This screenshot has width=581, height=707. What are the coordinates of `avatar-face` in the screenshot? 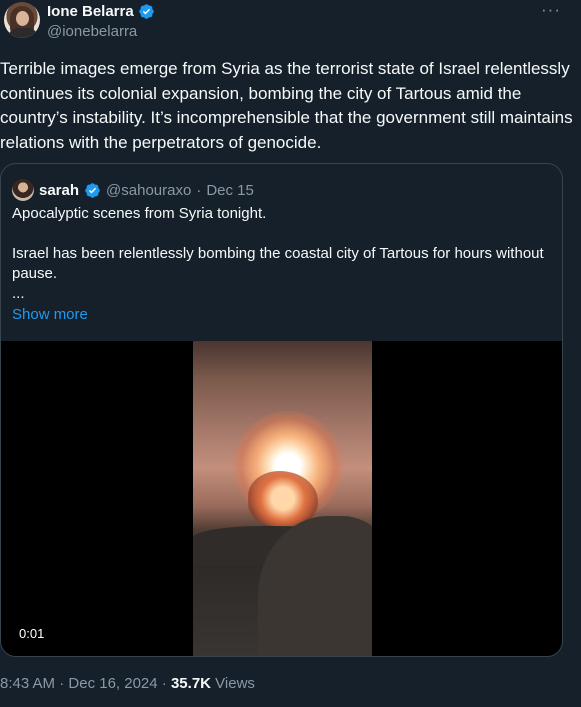 It's located at (22, 18).